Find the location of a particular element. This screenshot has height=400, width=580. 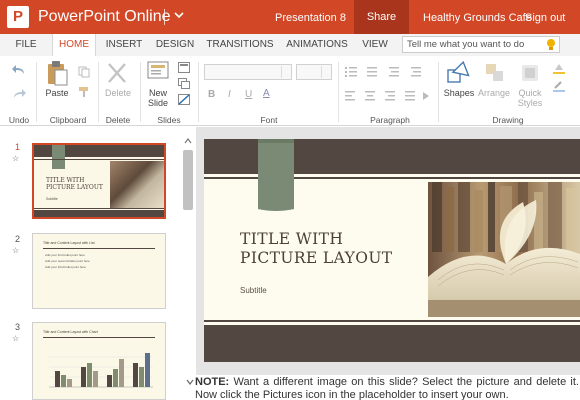

thumb-title: TITLE WITH PICTURE LAYOUT is located at coordinates (74, 184).